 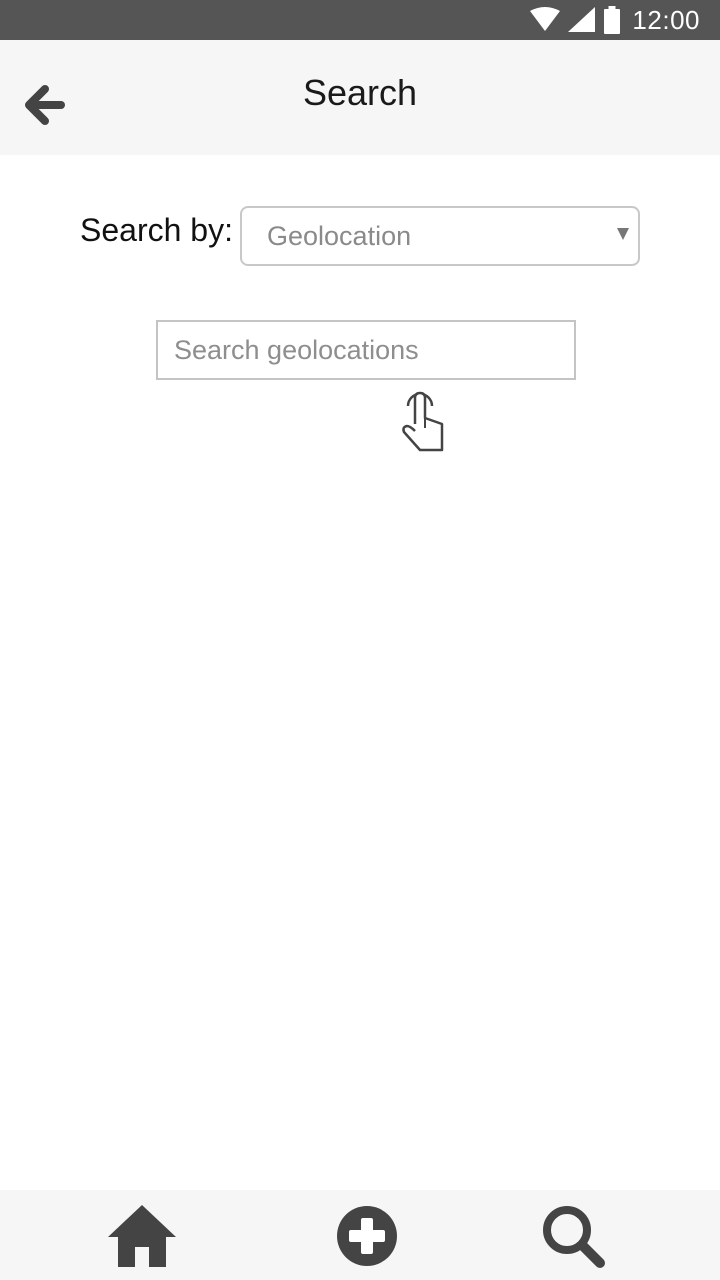 I want to click on app-bar: Search, so click(x=360, y=97).